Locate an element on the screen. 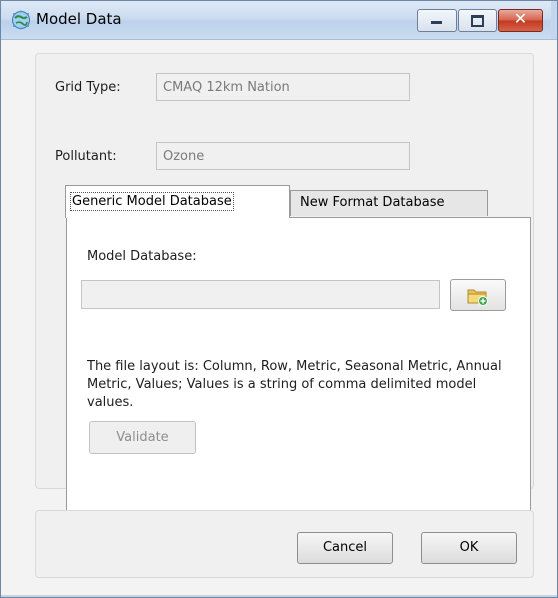  browse-button is located at coordinates (478, 295).